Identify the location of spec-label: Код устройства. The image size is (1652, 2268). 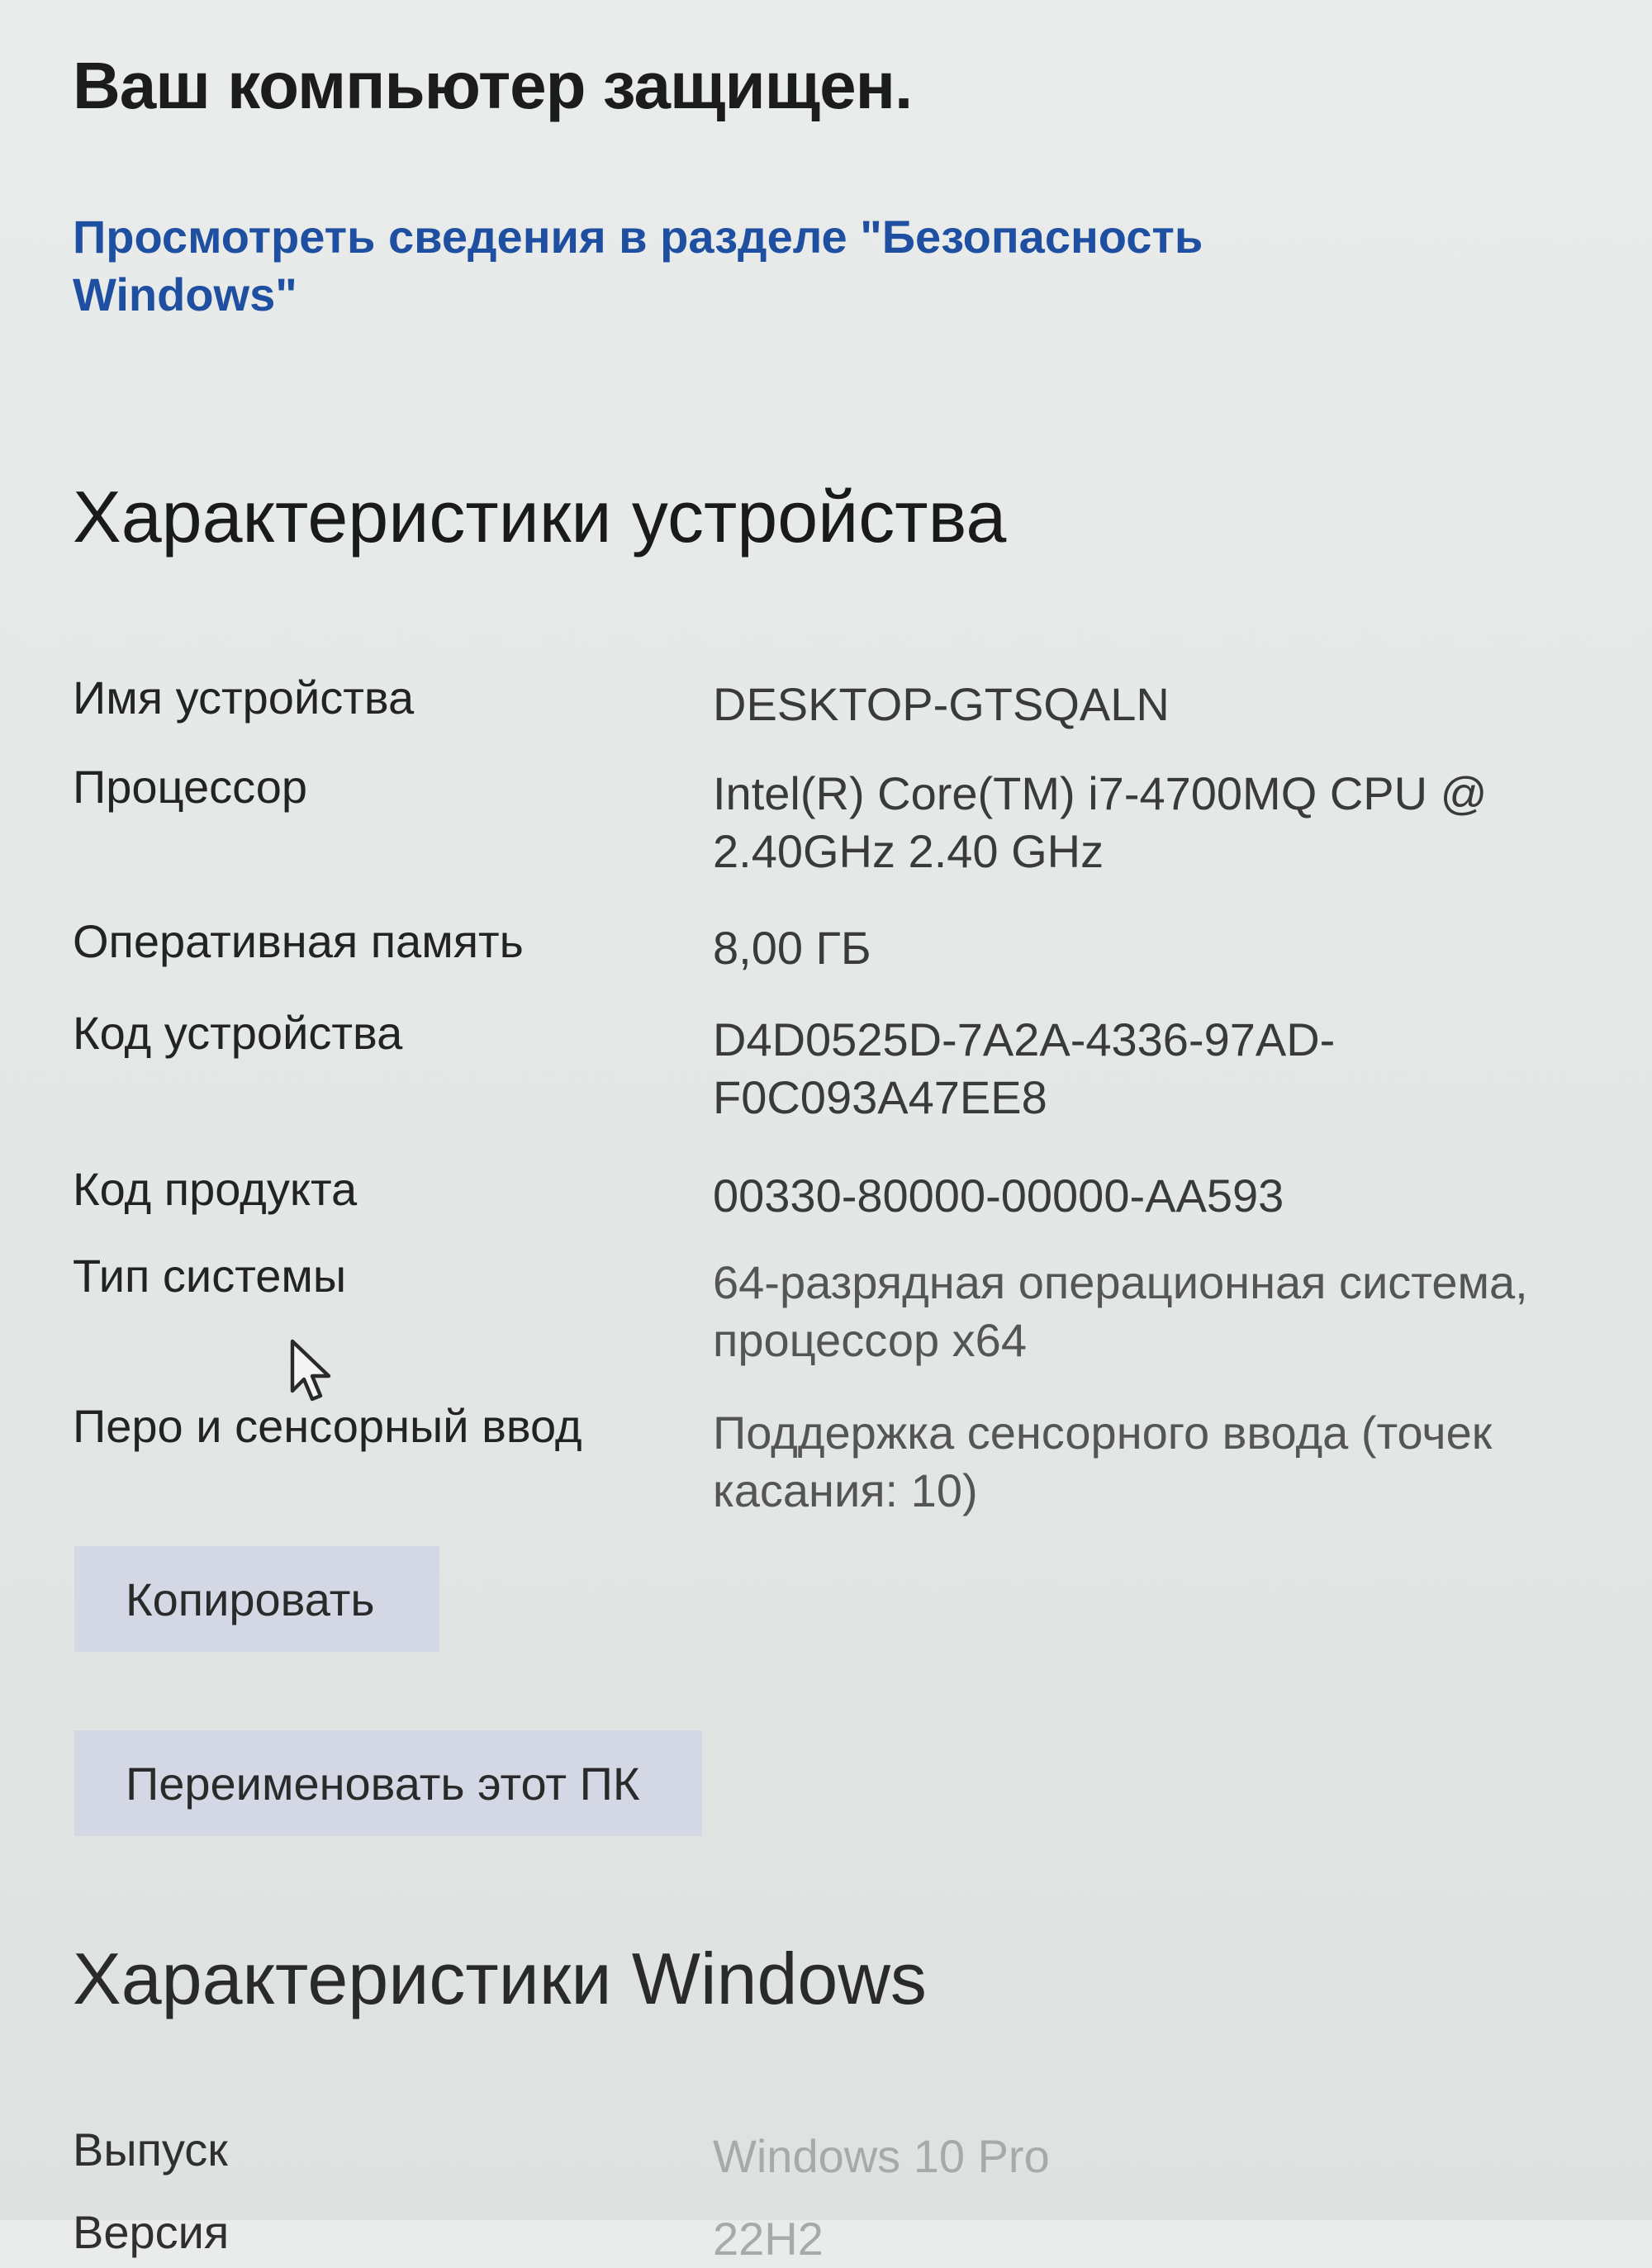
(238, 1033).